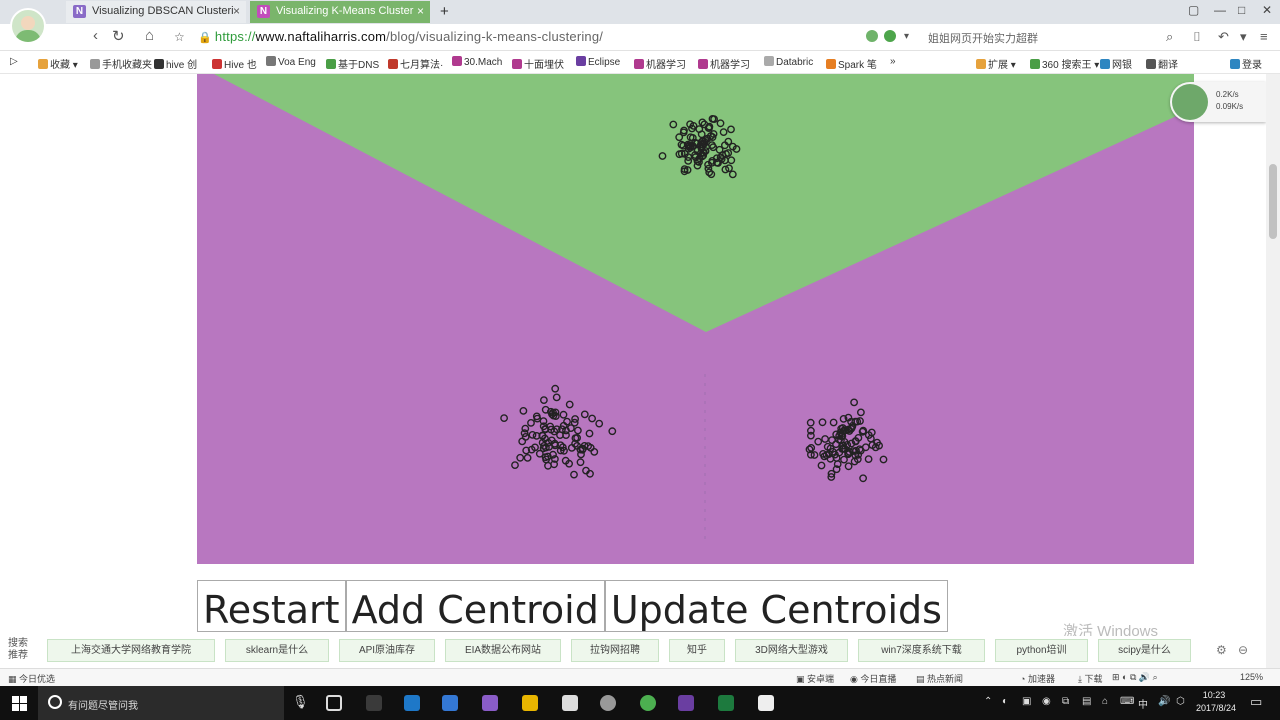  Describe the element at coordinates (450, 703) in the screenshot. I see `store-icon` at that location.